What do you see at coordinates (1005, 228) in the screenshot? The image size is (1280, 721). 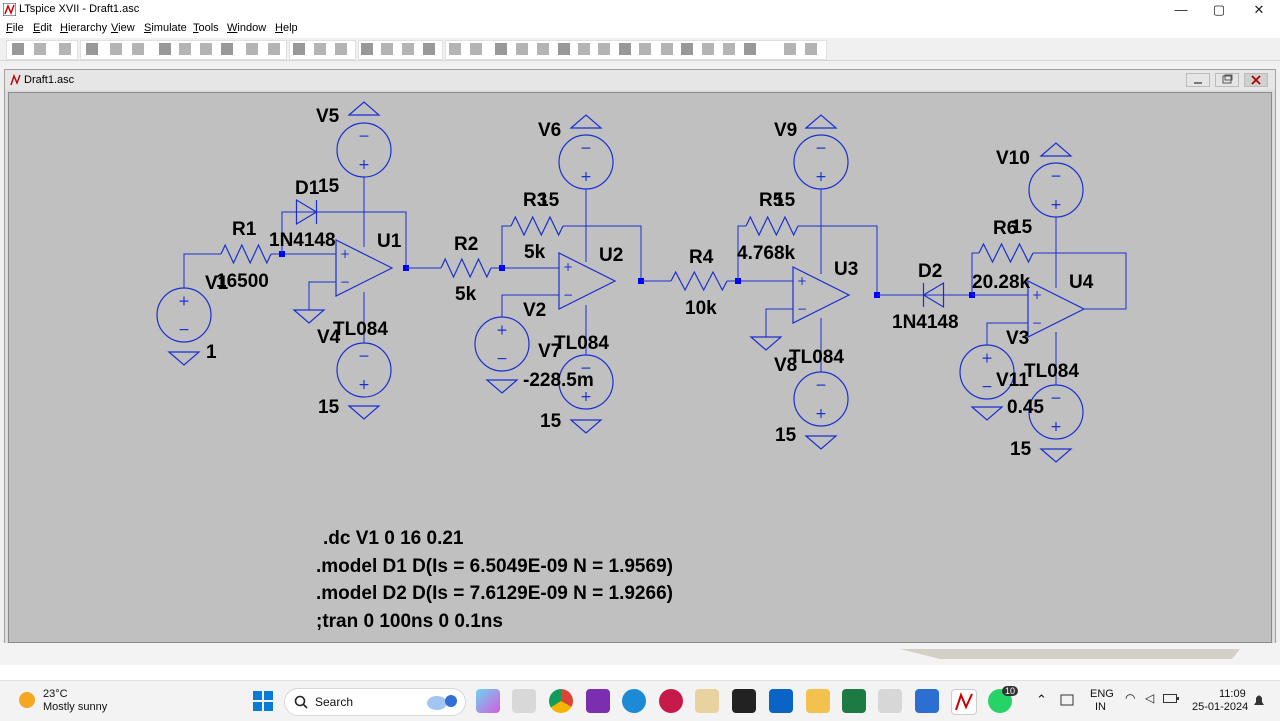 I see `label-r6: R6` at bounding box center [1005, 228].